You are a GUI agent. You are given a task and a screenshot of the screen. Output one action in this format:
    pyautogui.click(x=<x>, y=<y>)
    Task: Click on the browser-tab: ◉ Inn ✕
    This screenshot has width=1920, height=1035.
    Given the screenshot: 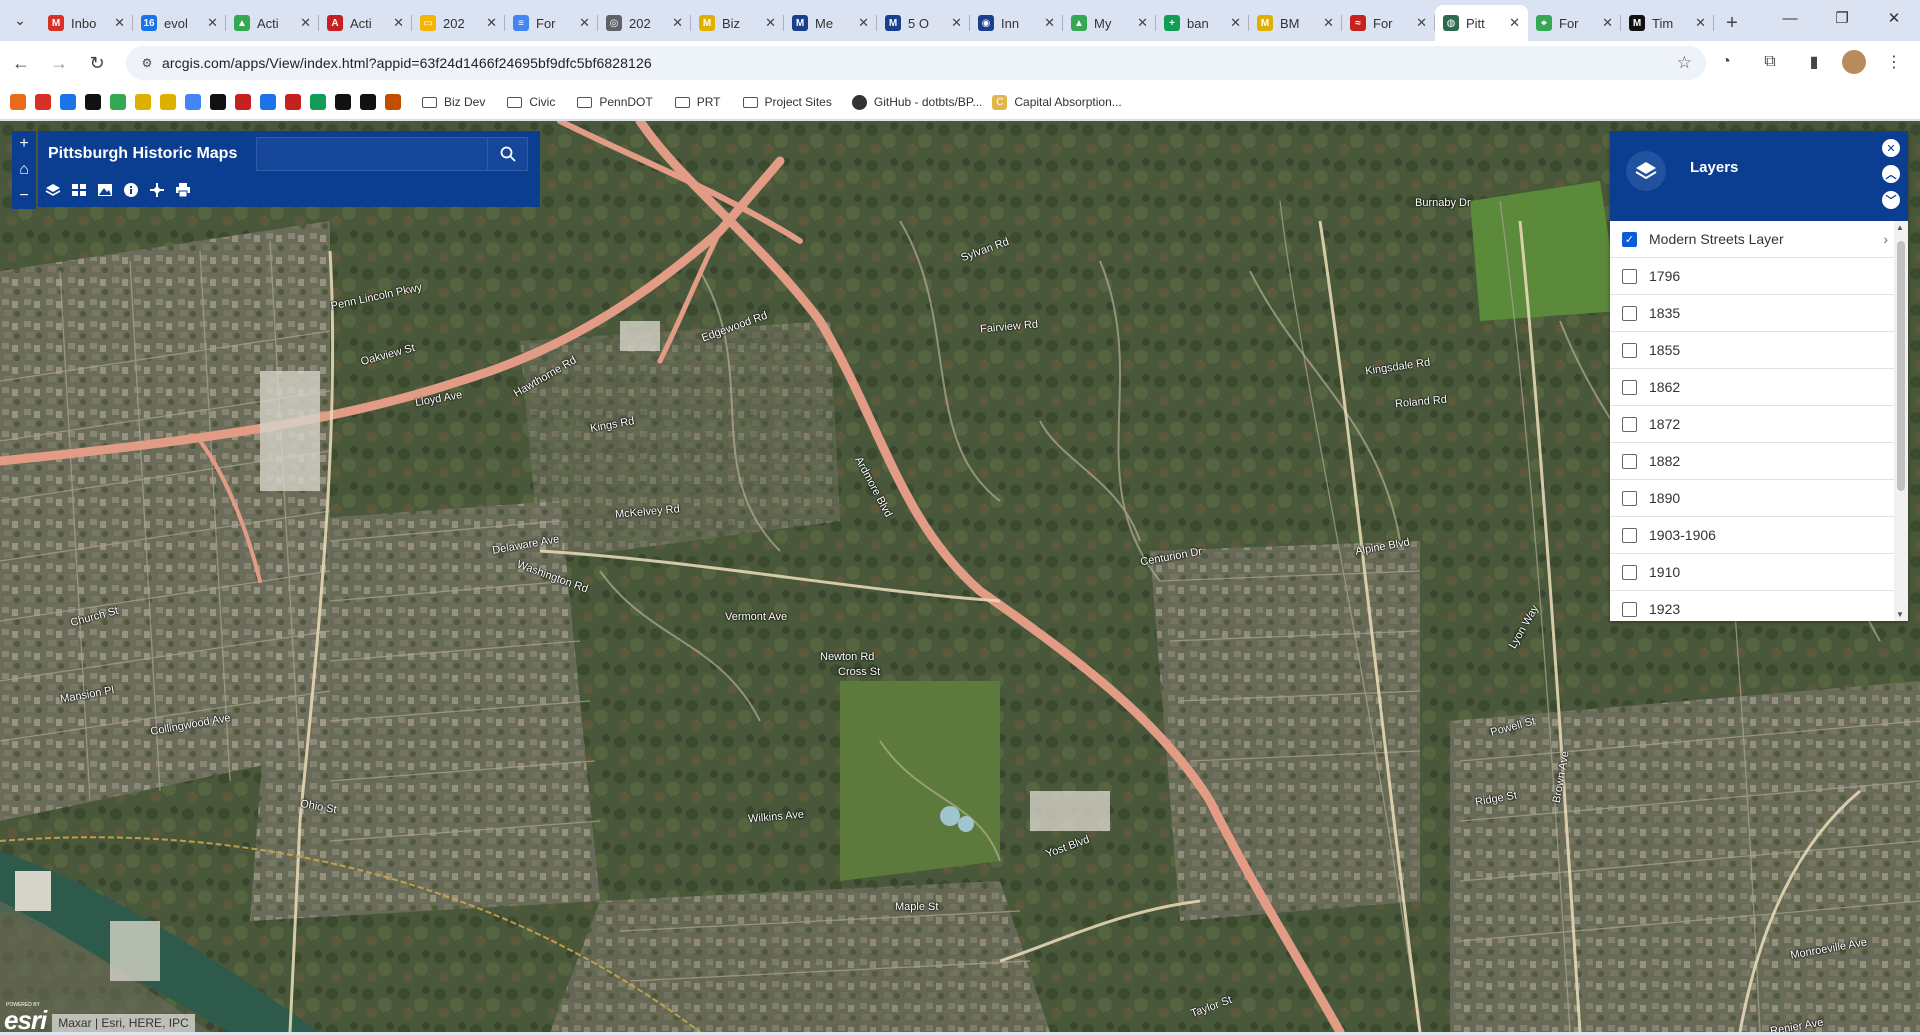 What is the action you would take?
    pyautogui.click(x=1016, y=23)
    